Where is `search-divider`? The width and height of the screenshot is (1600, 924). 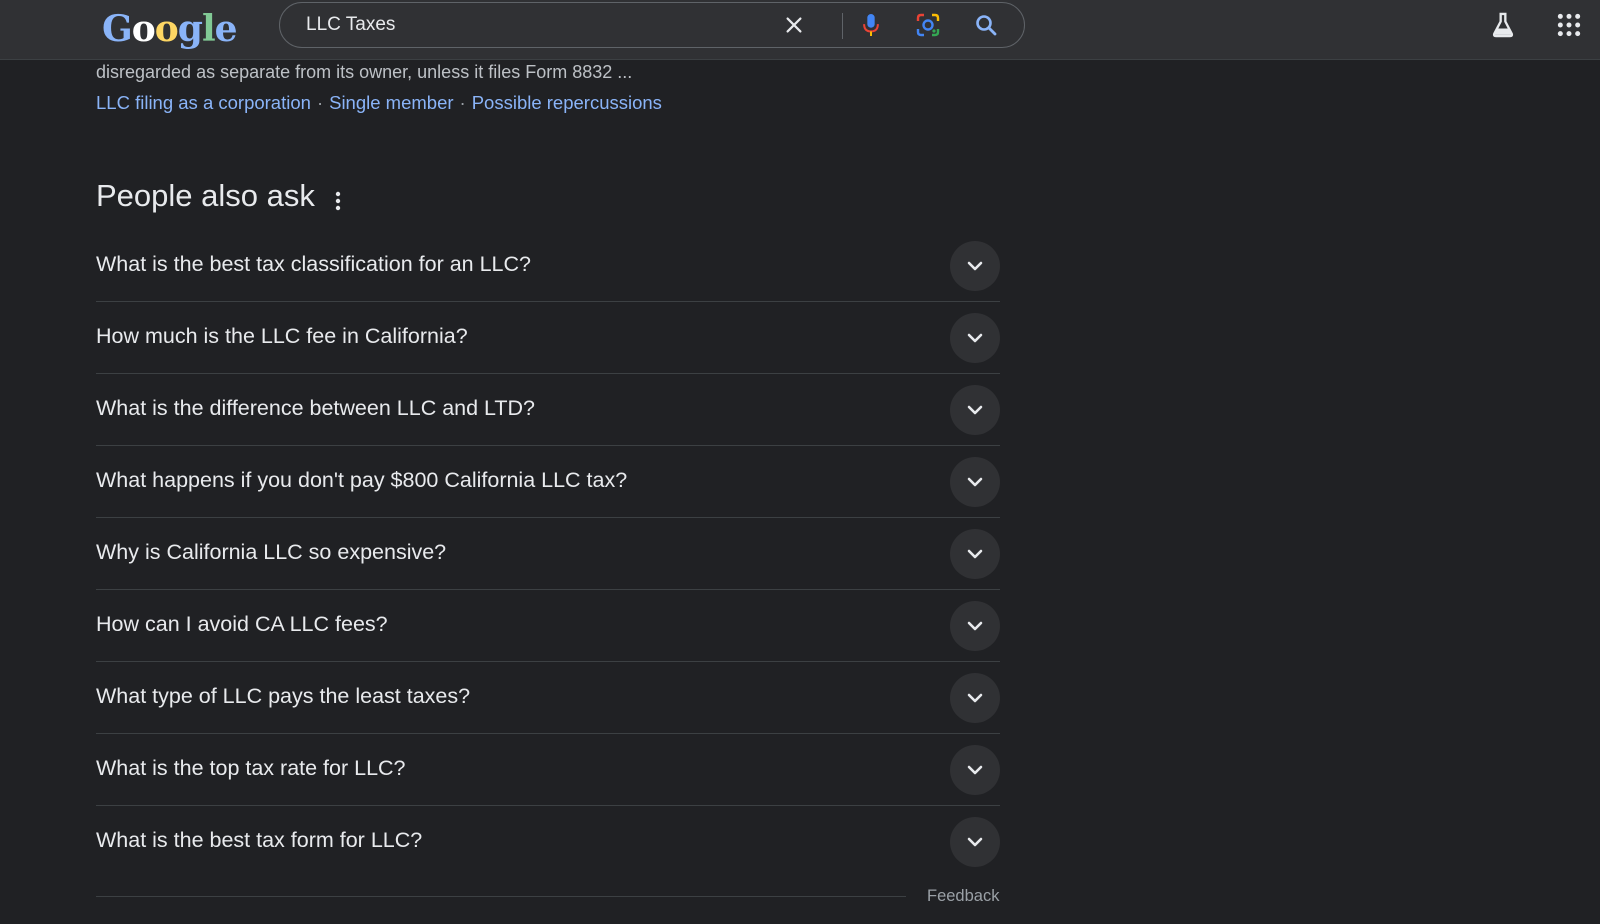
search-divider is located at coordinates (842, 26).